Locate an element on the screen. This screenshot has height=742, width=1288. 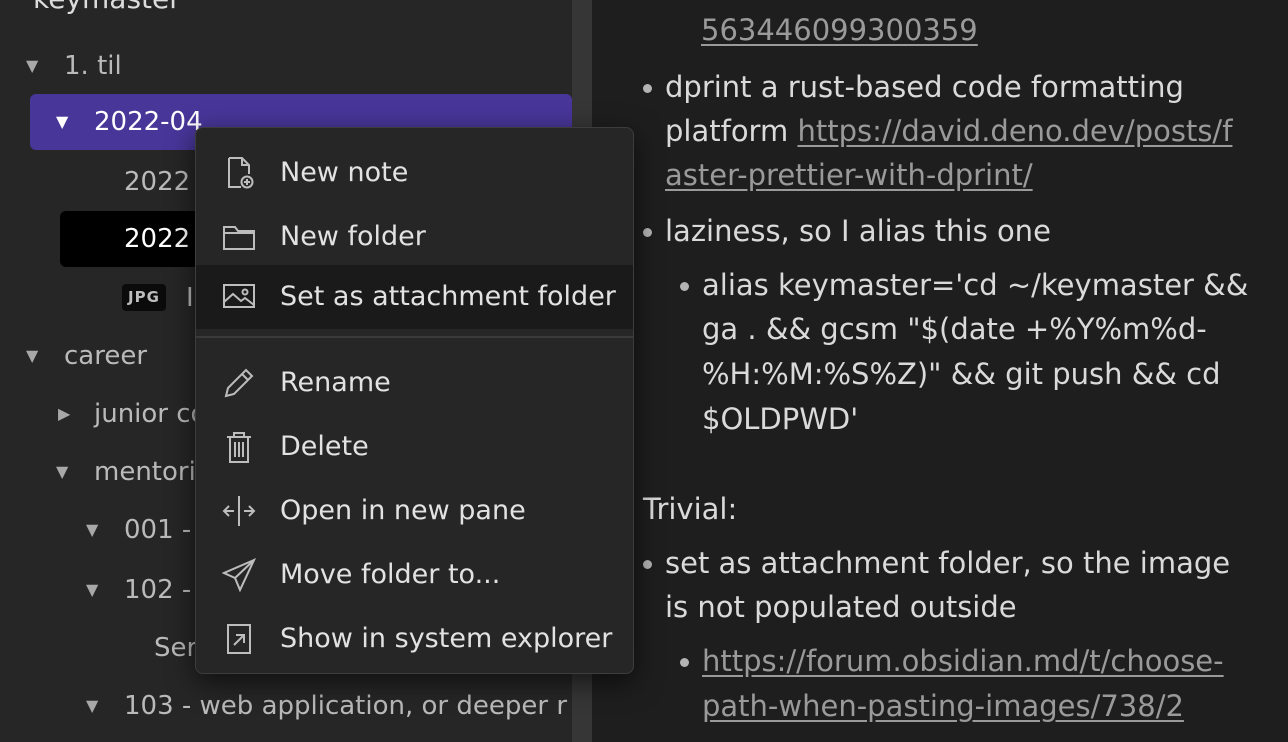
tree-item-label: mentori is located at coordinates (145, 472).